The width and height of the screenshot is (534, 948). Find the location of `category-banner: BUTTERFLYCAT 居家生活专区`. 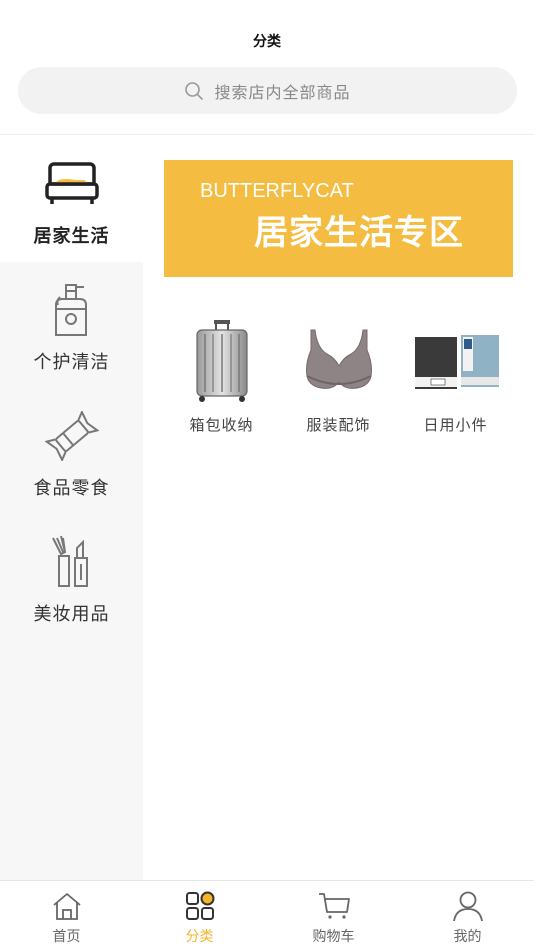

category-banner: BUTTERFLYCAT 居家生活专区 is located at coordinates (338, 218).